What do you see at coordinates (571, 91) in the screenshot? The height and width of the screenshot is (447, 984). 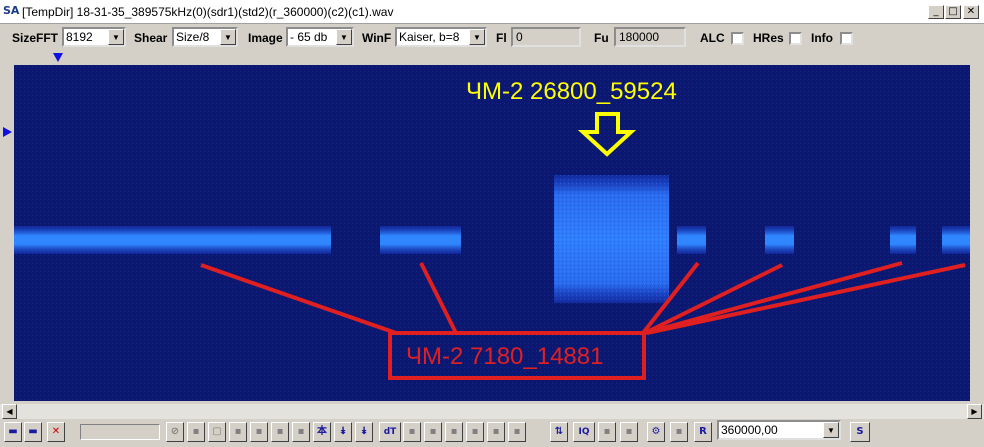 I see `wide-signal-label: ЧМ-2 26800_59524` at bounding box center [571, 91].